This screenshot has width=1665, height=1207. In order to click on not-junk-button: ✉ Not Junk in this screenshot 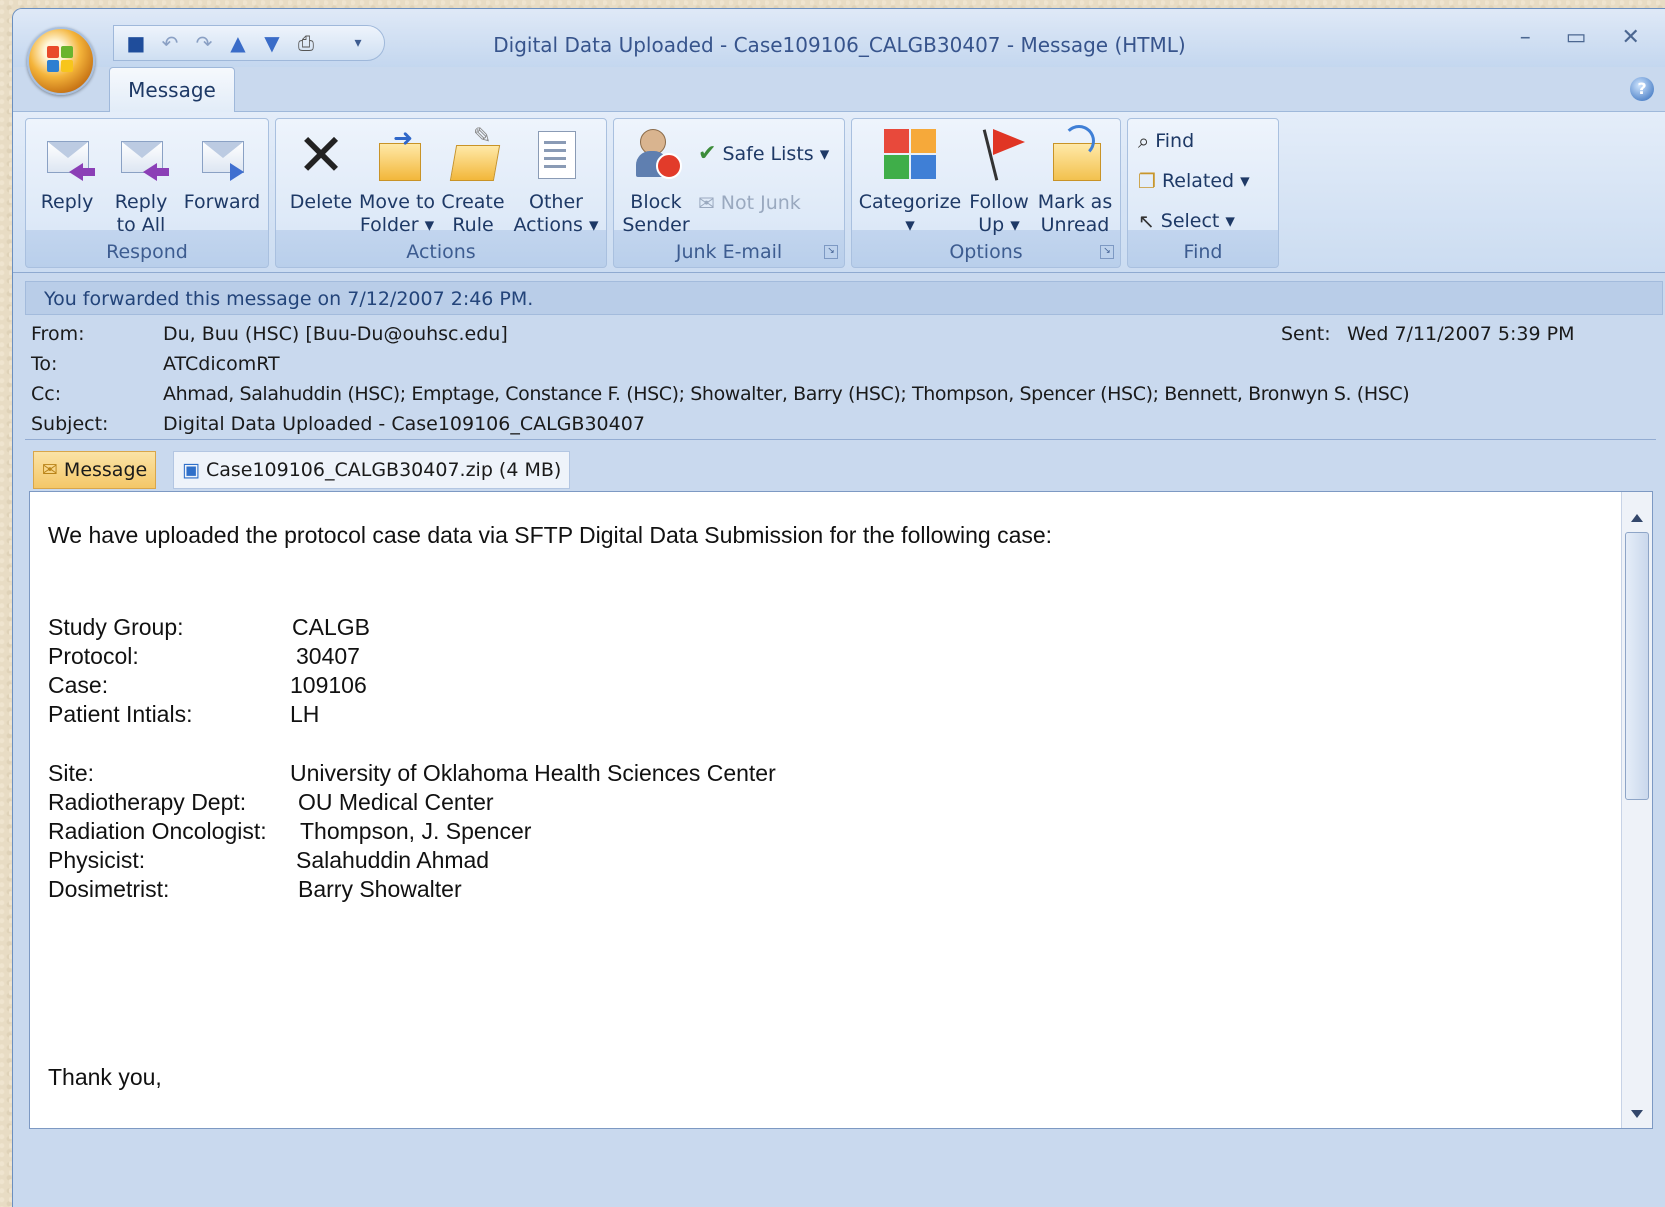, I will do `click(749, 203)`.